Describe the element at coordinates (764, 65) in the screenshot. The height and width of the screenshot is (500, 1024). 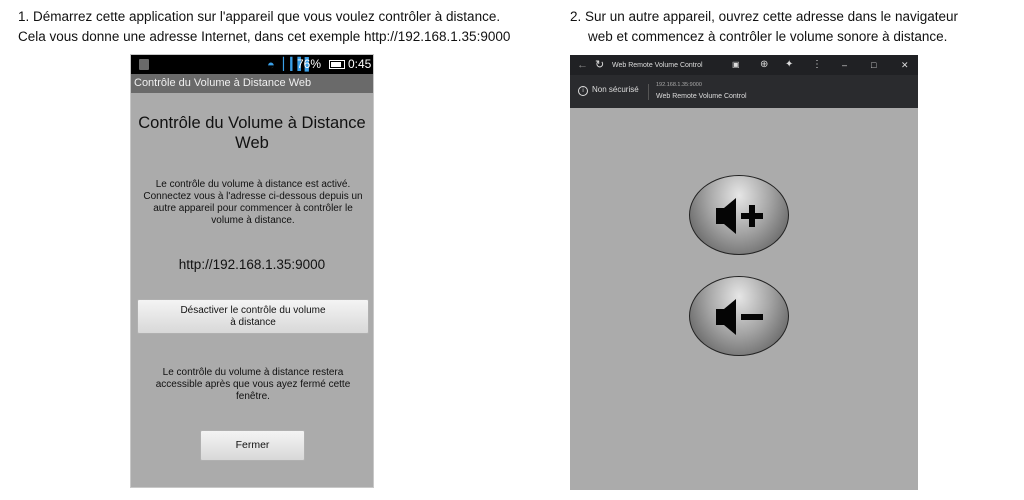
I see `zoom-icon: ⊕` at that location.